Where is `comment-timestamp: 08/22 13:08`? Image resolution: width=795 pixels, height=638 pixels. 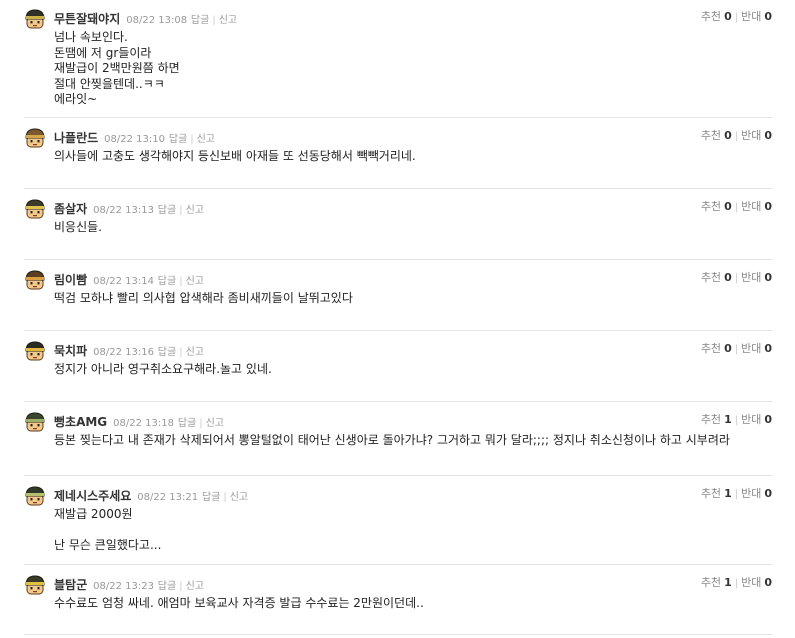
comment-timestamp: 08/22 13:08 is located at coordinates (157, 20).